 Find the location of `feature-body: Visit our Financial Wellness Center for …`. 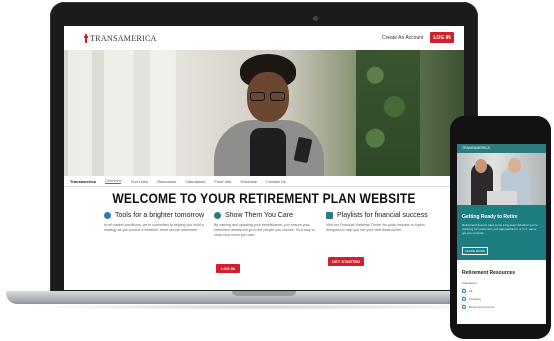

feature-body: Visit our Financial Wellness Center for … is located at coordinates (375, 228).